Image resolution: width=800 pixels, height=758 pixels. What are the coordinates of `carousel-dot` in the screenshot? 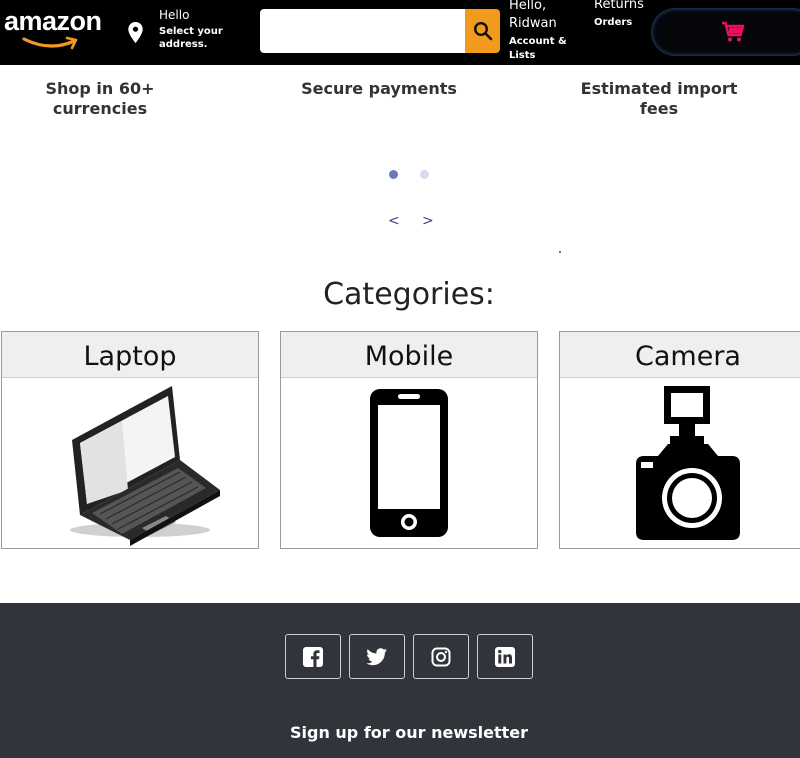 It's located at (424, 174).